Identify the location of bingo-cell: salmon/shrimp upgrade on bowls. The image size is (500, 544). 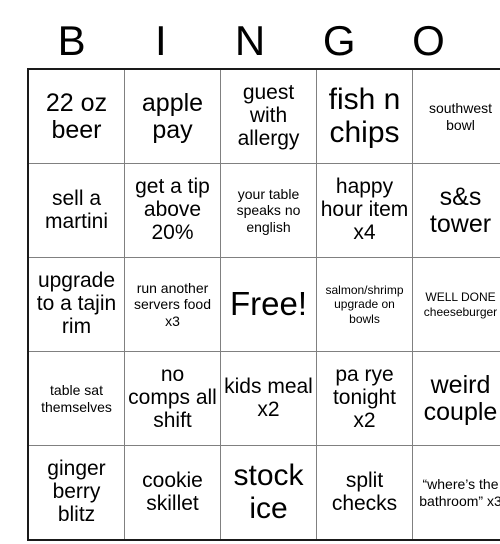
(364, 304).